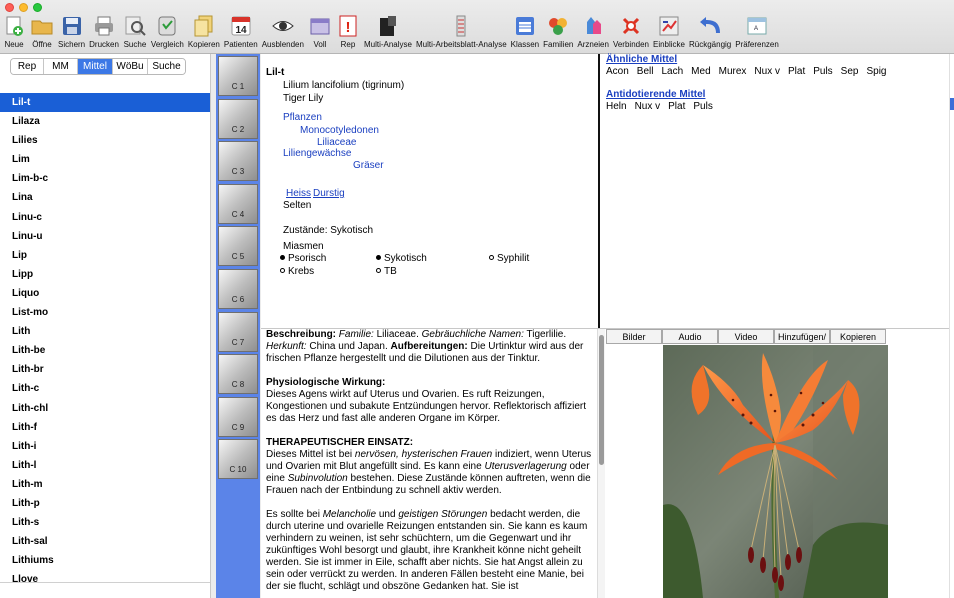 This screenshot has height=598, width=954. Describe the element at coordinates (876, 71) in the screenshot. I see `similar-remedy-link: Spig` at that location.